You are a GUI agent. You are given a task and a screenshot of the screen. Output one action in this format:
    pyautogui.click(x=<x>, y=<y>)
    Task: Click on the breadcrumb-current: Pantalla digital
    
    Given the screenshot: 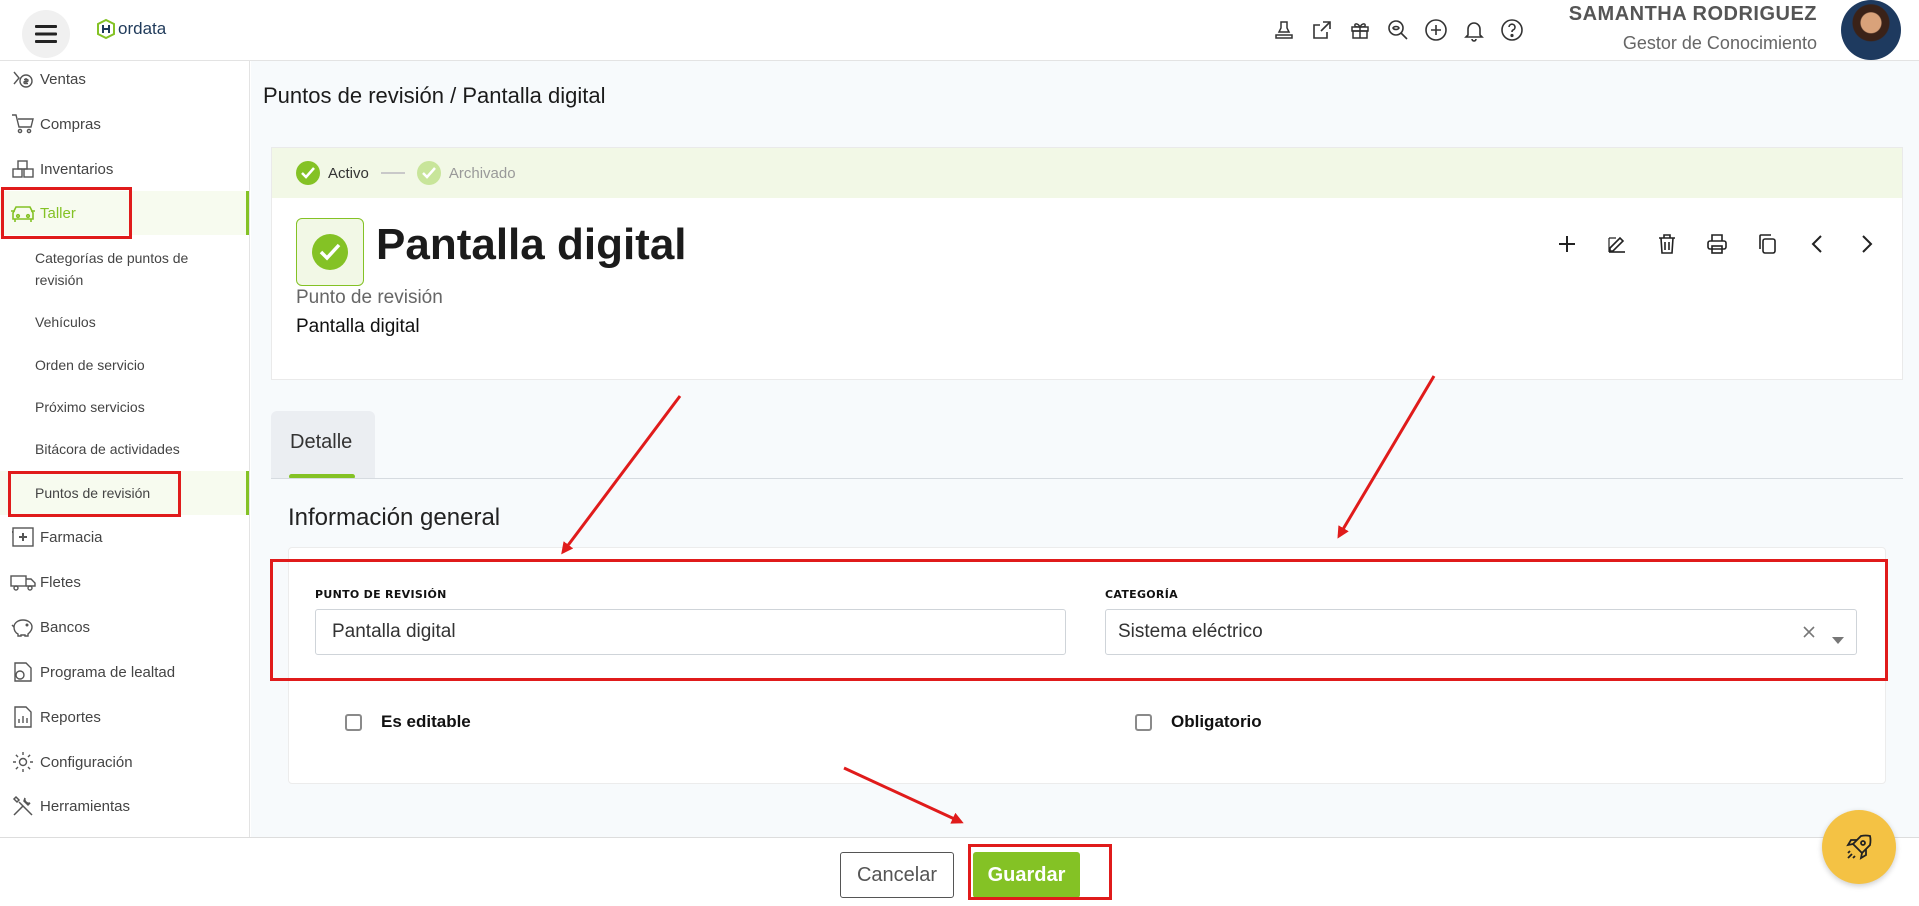 What is the action you would take?
    pyautogui.click(x=534, y=95)
    